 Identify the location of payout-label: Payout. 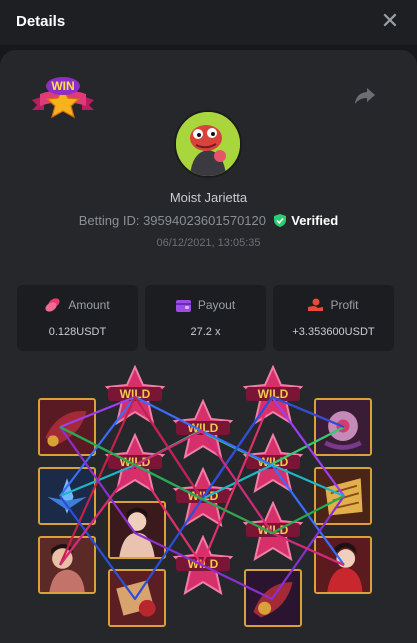
(216, 305).